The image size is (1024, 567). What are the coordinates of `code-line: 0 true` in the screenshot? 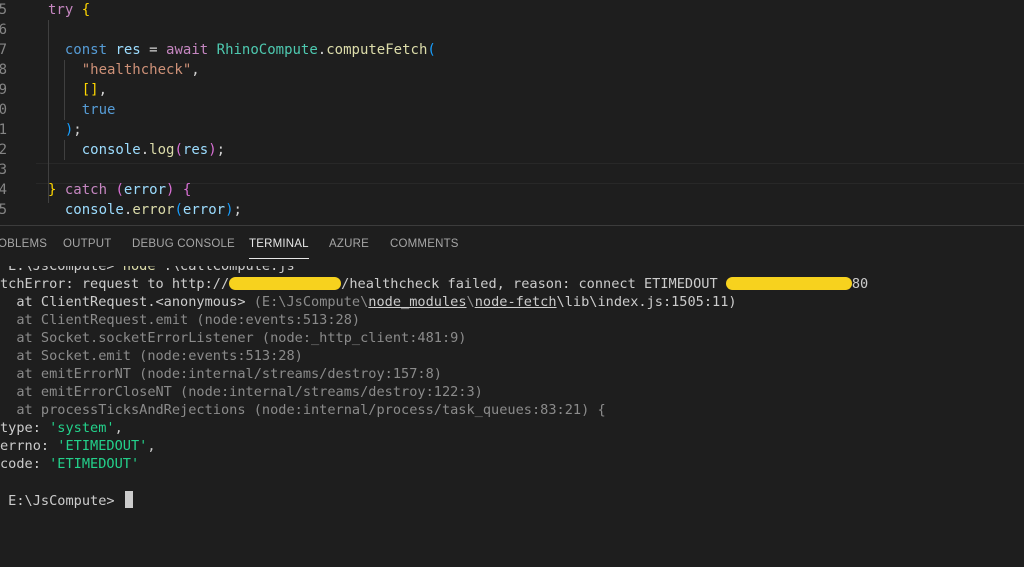 It's located at (512, 110).